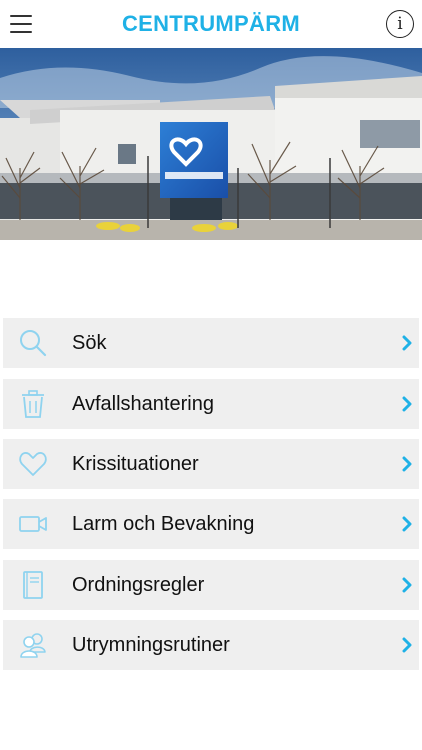 Image resolution: width=422 pixels, height=750 pixels. I want to click on menu-item-label: Utrymningsrutiner, so click(151, 644).